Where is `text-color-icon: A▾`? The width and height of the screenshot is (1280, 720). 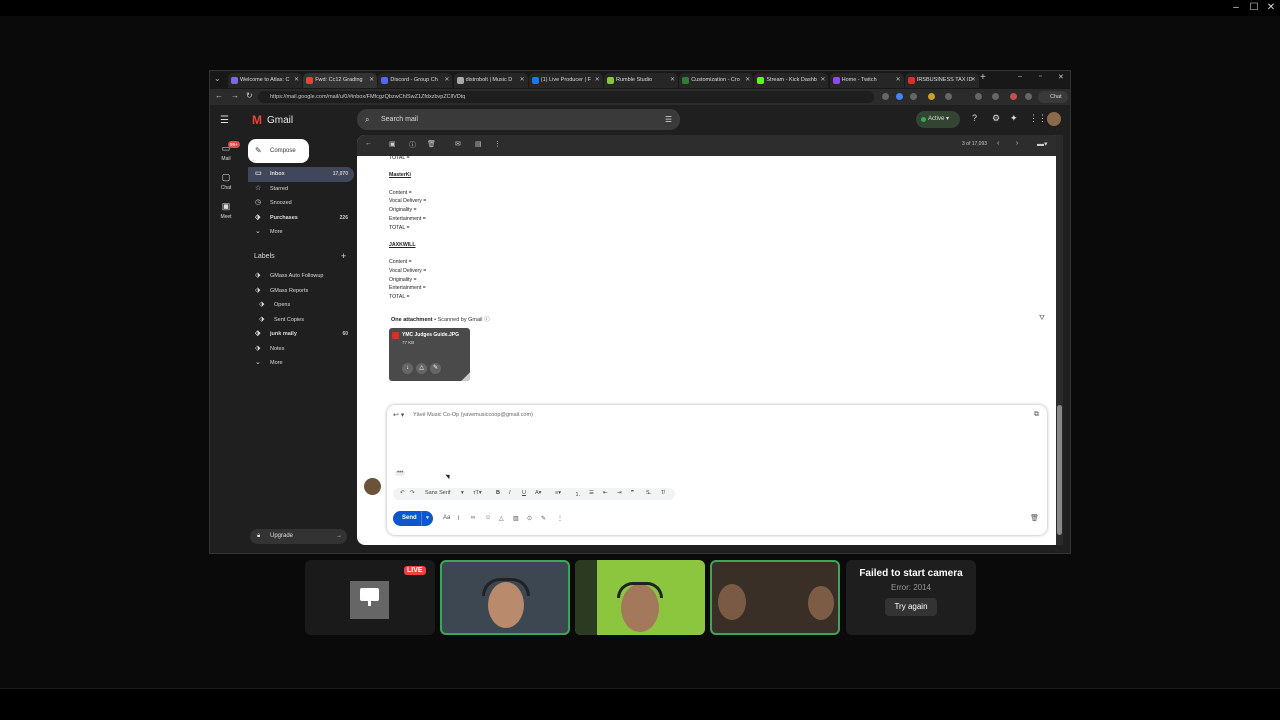 text-color-icon: A▾ is located at coordinates (538, 493).